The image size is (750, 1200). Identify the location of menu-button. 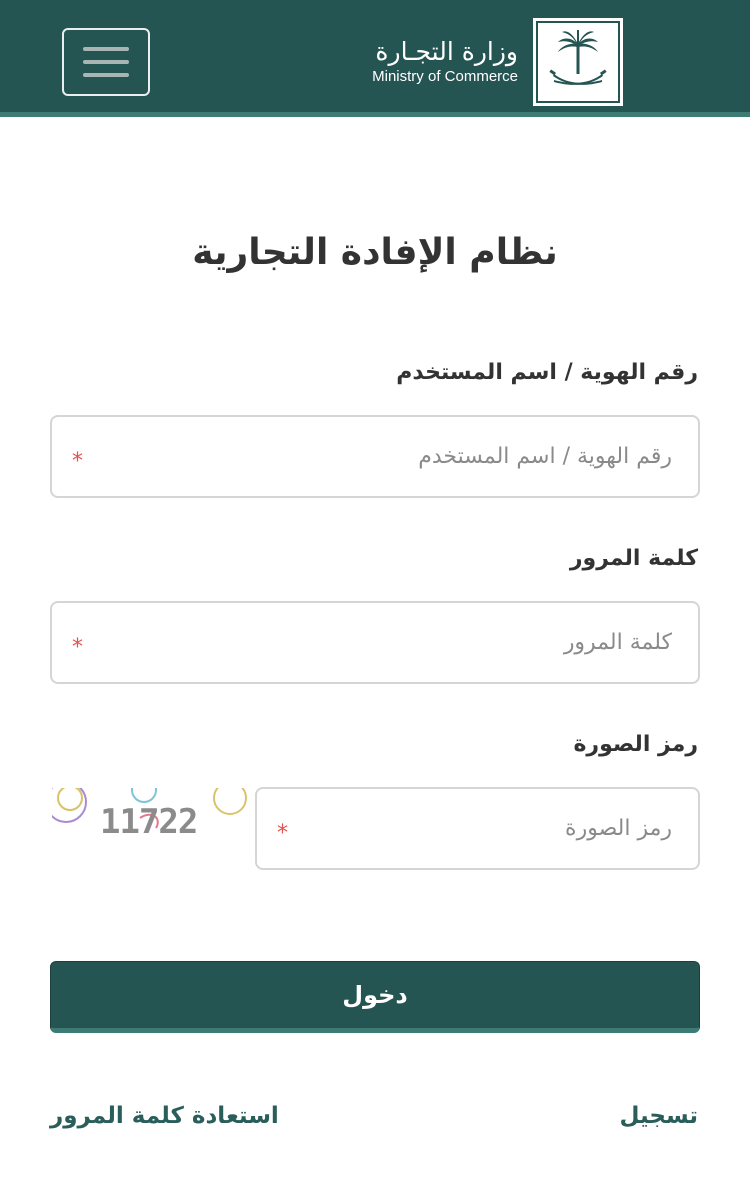
(106, 62).